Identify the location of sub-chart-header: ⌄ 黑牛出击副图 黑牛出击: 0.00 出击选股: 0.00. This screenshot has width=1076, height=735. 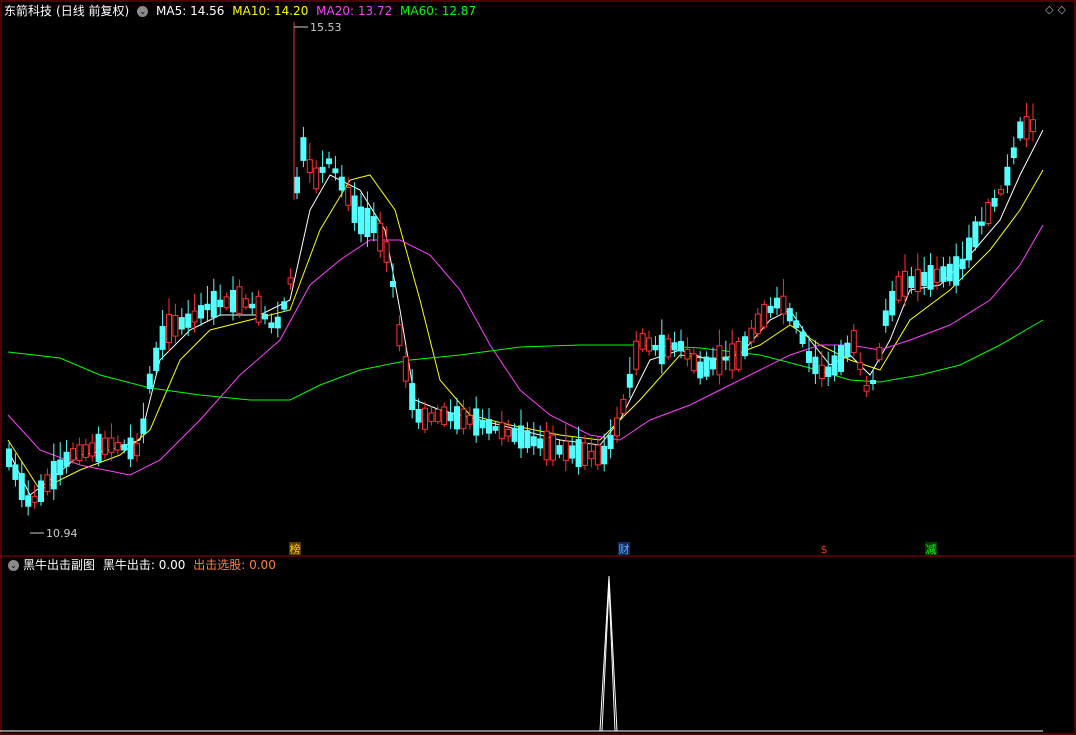
(142, 565).